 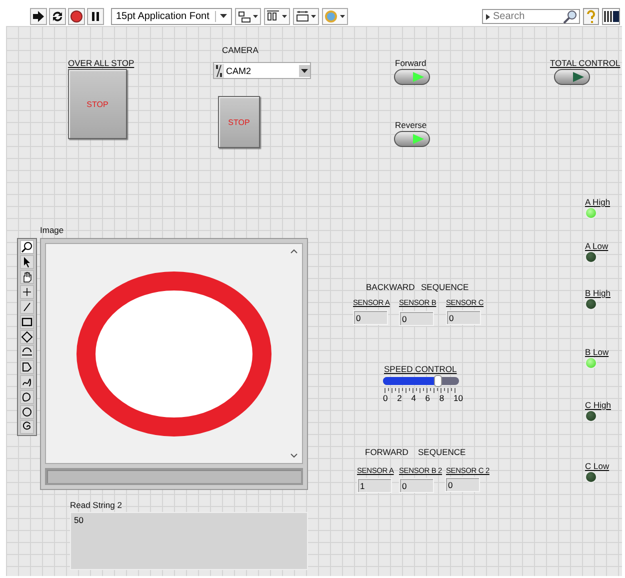 What do you see at coordinates (335, 16) in the screenshot?
I see `reorder-icon` at bounding box center [335, 16].